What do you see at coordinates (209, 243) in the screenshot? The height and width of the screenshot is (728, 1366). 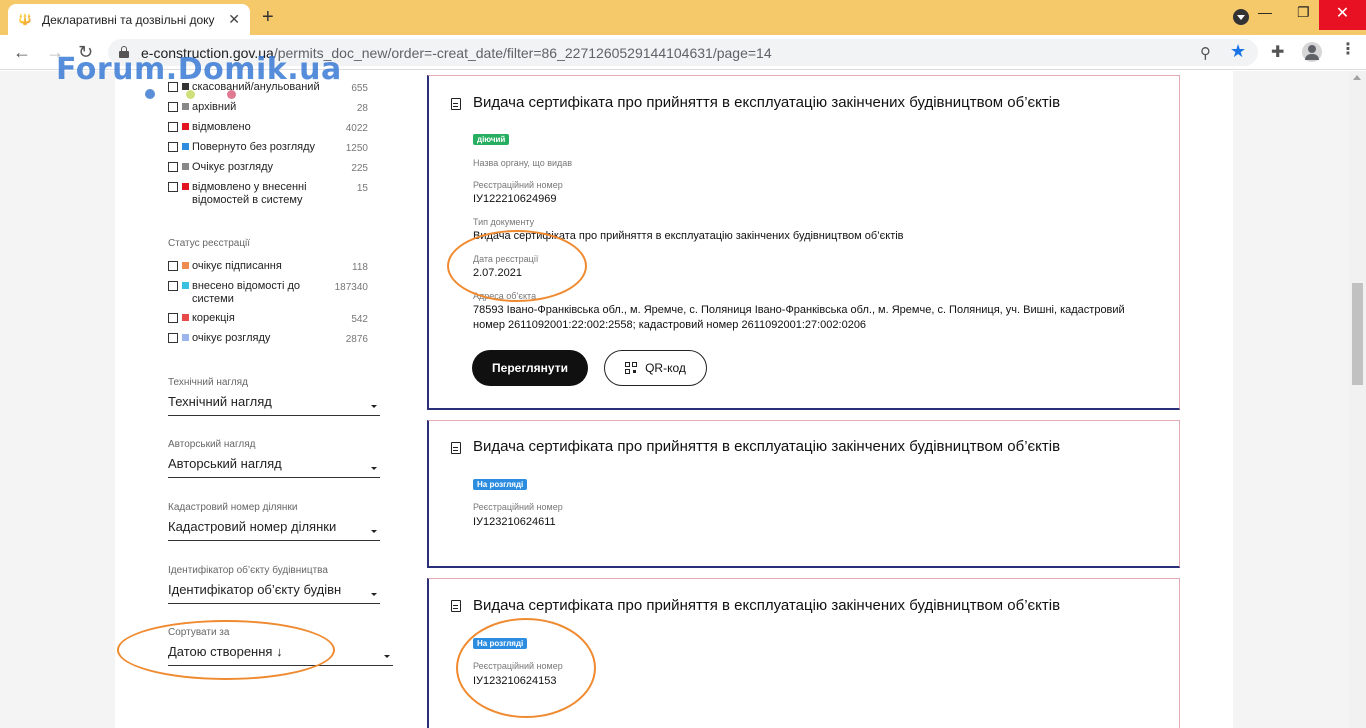 I see `registration-status-heading: Статус реєстрації` at bounding box center [209, 243].